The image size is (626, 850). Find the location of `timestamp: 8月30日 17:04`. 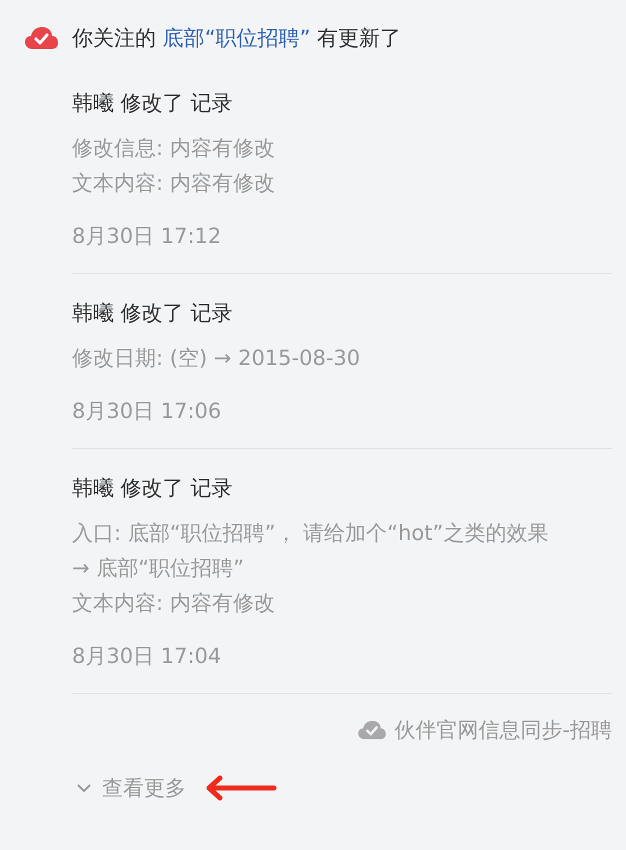

timestamp: 8月30日 17:04 is located at coordinates (147, 656).